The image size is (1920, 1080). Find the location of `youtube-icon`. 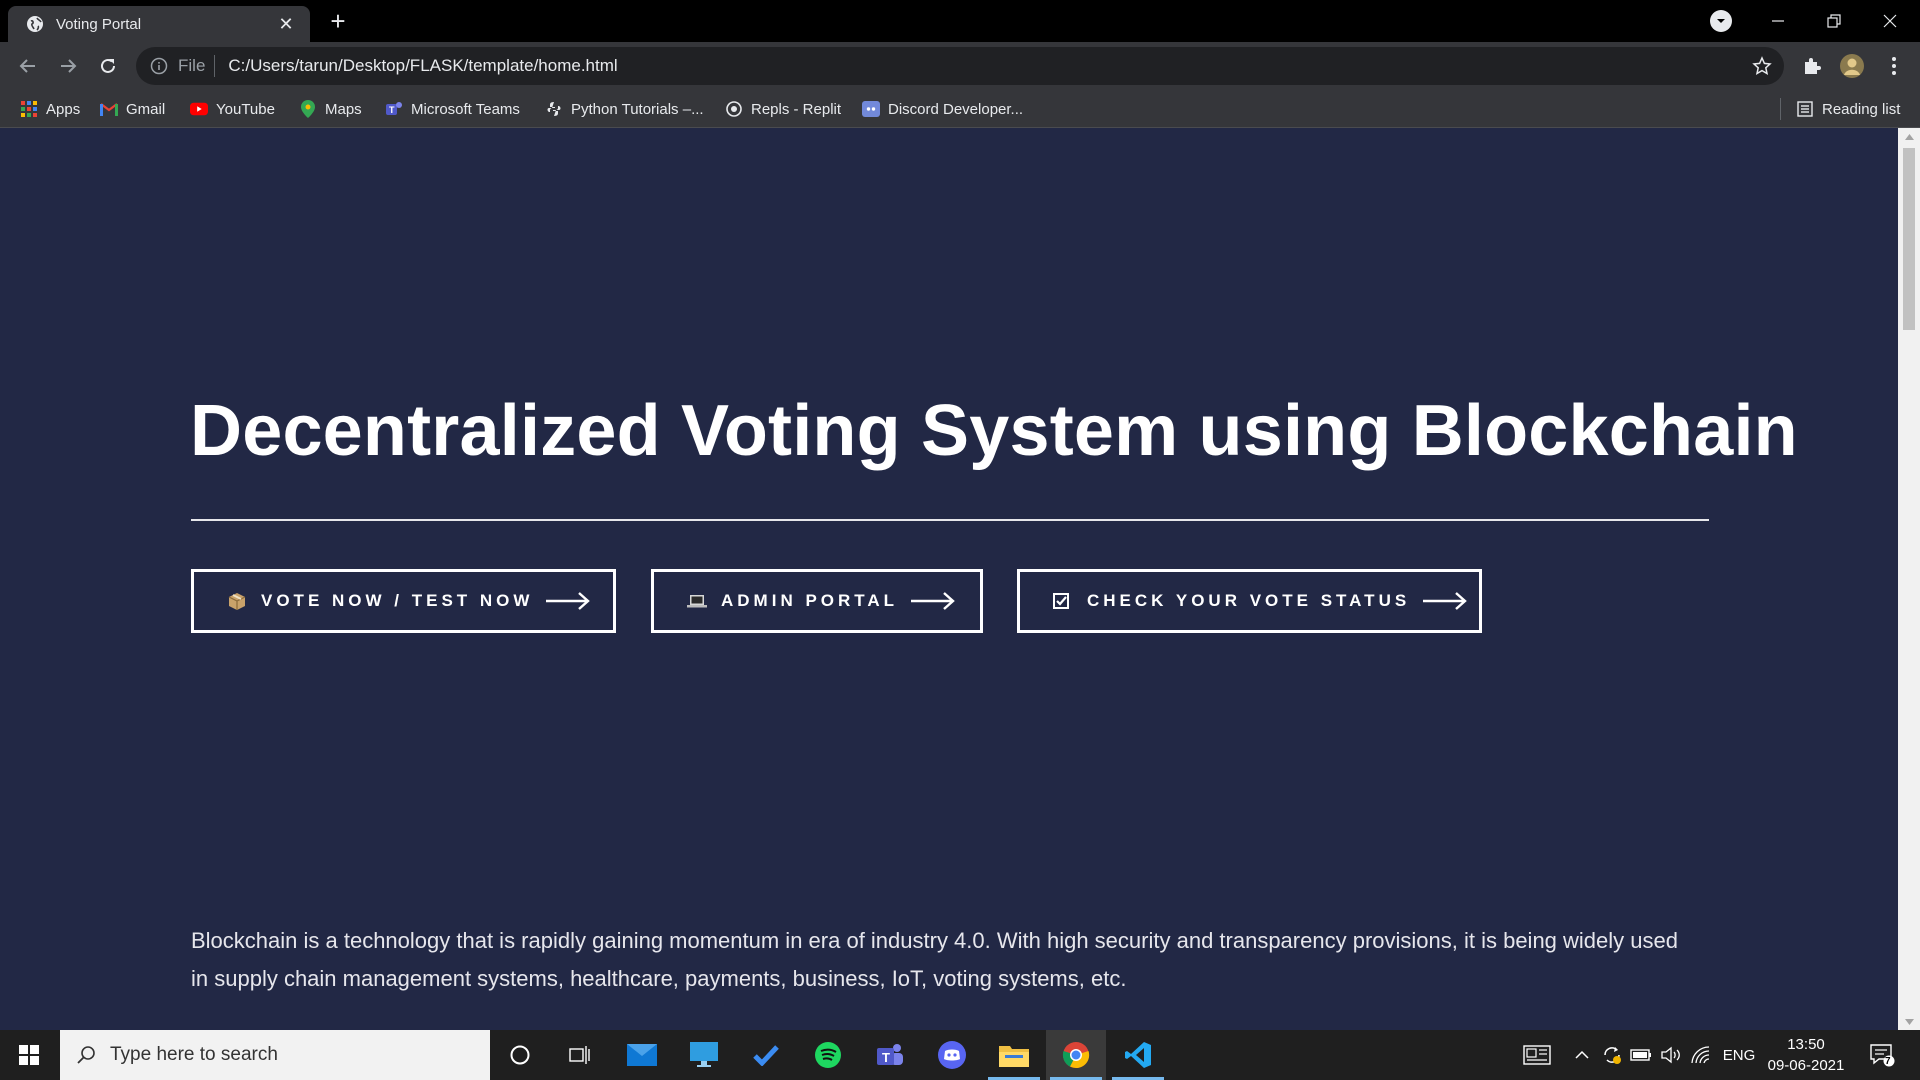

youtube-icon is located at coordinates (199, 109).